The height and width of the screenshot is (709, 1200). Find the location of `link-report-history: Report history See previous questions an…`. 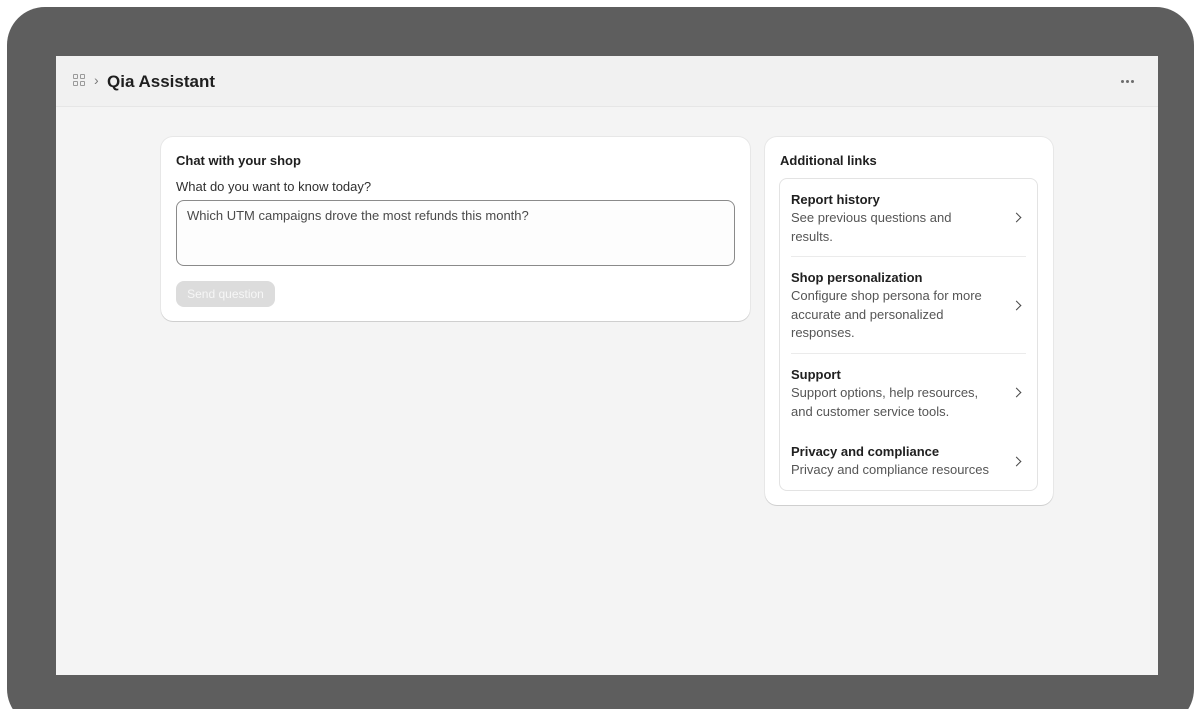

link-report-history: Report history See previous questions an… is located at coordinates (908, 218).